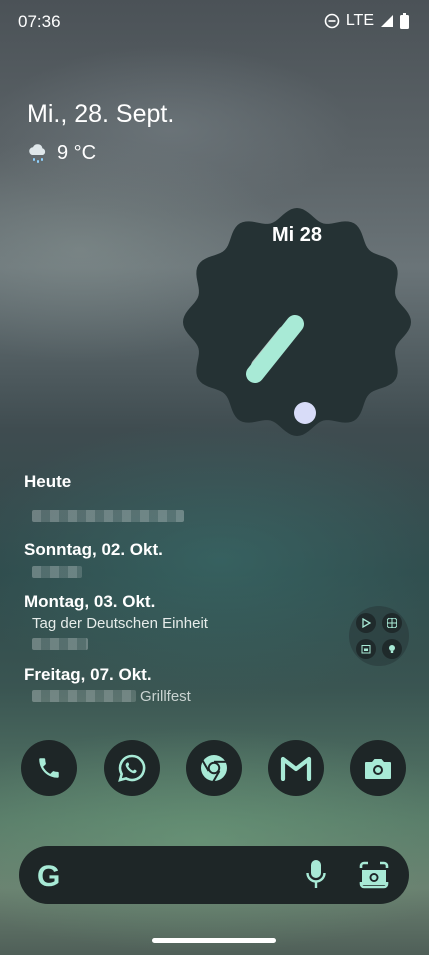 The height and width of the screenshot is (955, 429). I want to click on chrome-icon, so click(214, 768).